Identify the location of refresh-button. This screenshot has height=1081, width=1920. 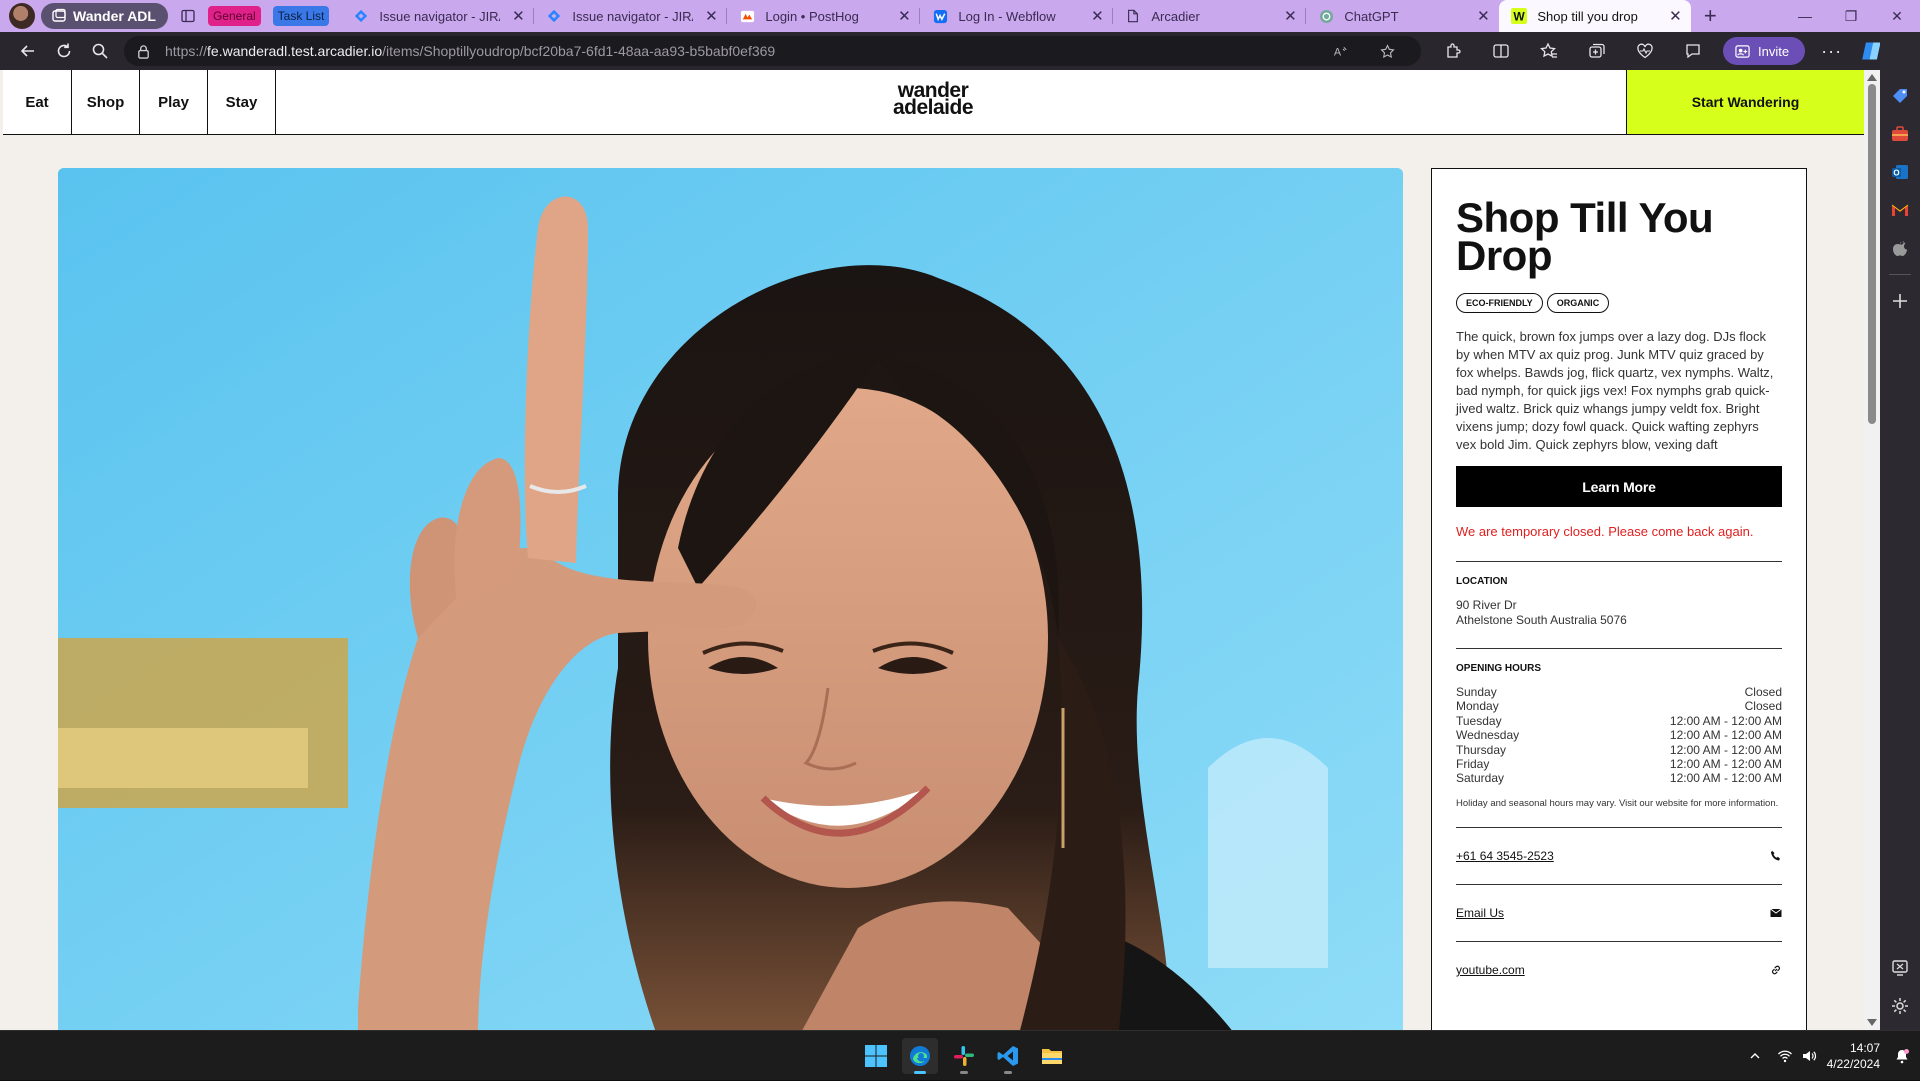
(64, 51).